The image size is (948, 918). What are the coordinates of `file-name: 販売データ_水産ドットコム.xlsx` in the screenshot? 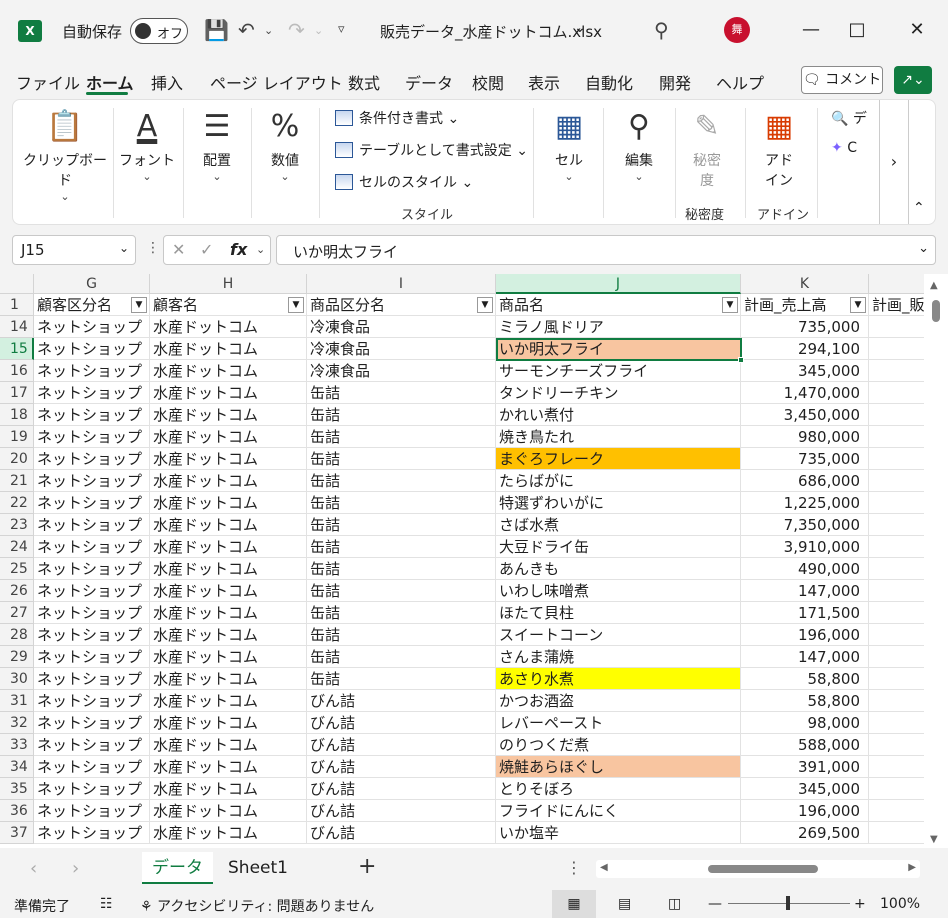 It's located at (491, 31).